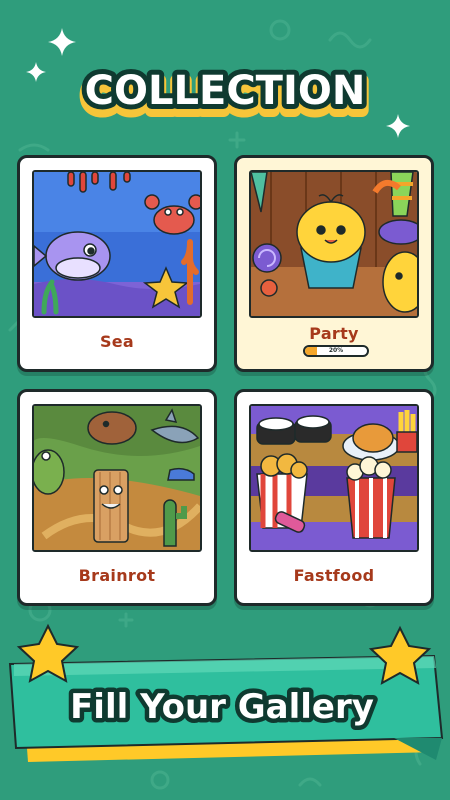  I want to click on collection-label: Sea, so click(117, 341).